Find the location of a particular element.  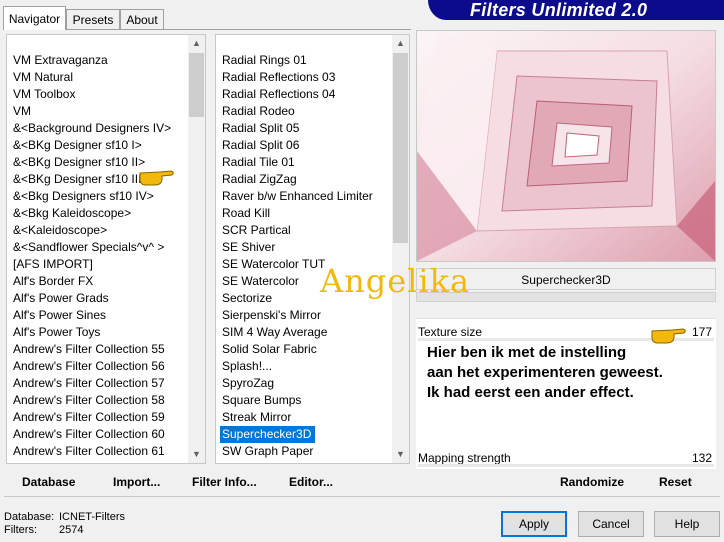

list-item: SW Hollow Dot is located at coordinates (303, 461).